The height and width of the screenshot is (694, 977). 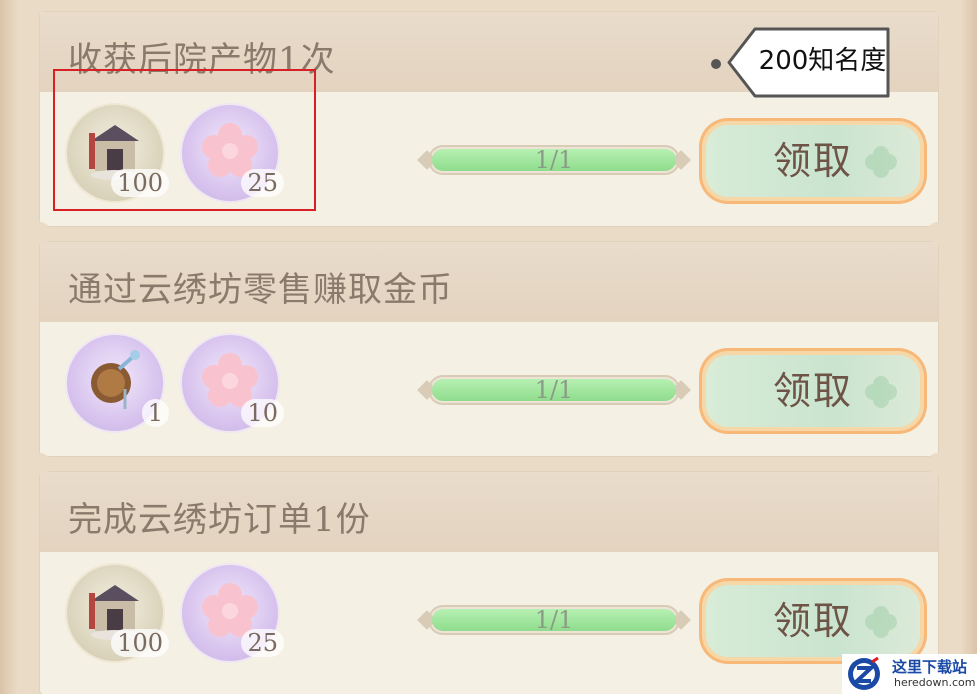 What do you see at coordinates (262, 413) in the screenshot?
I see `reward-quantity: 10` at bounding box center [262, 413].